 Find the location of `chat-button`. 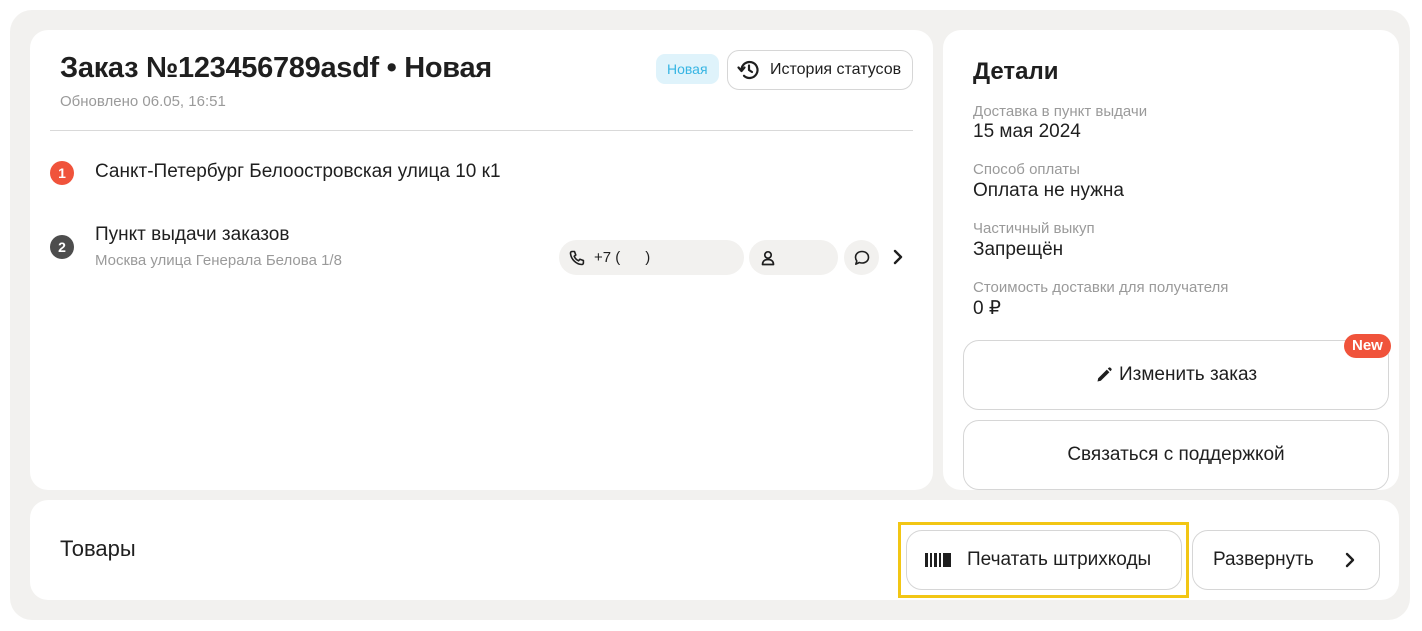

chat-button is located at coordinates (861, 257).